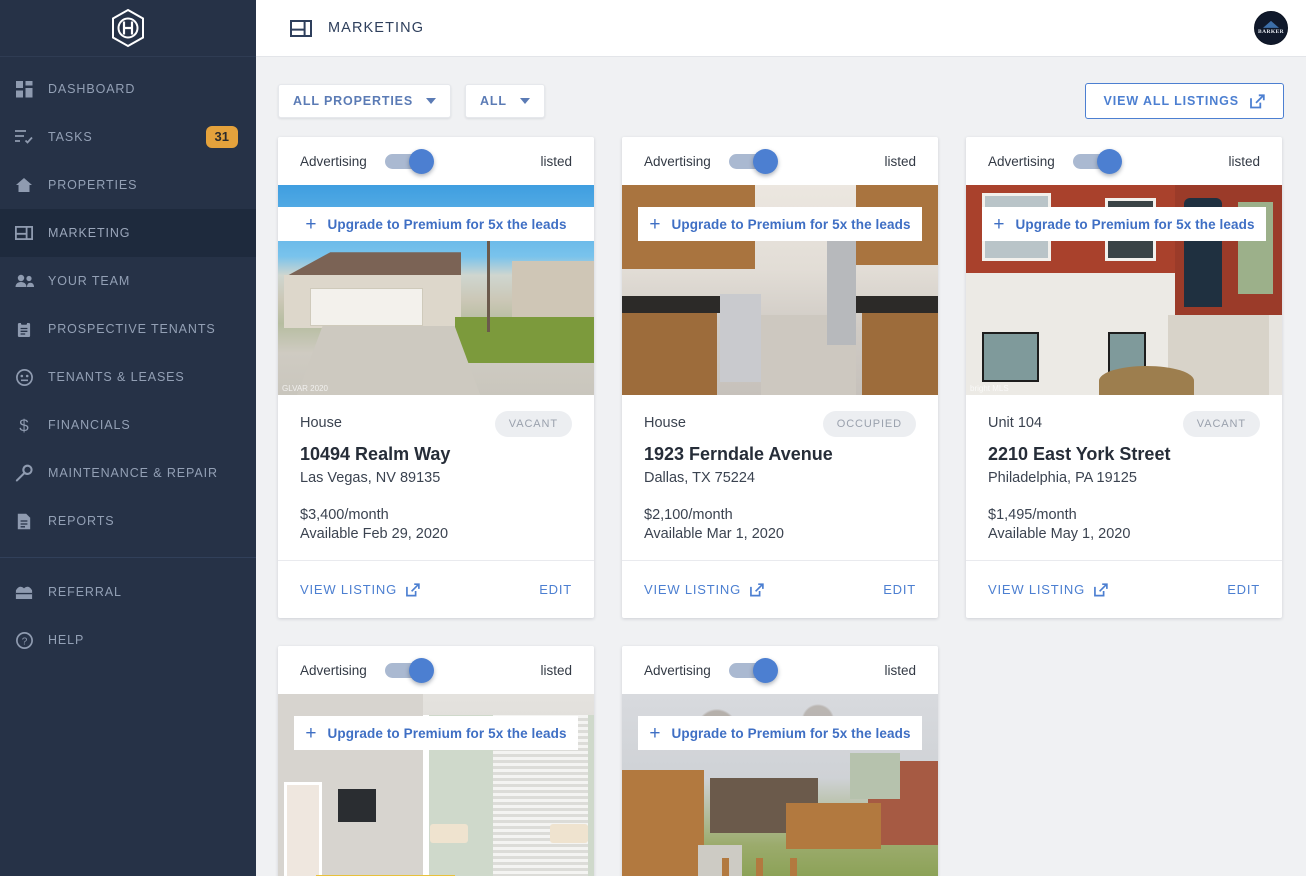 The height and width of the screenshot is (876, 1306). Describe the element at coordinates (1037, 589) in the screenshot. I see `view-listing-label: VIEW LISTING` at that location.